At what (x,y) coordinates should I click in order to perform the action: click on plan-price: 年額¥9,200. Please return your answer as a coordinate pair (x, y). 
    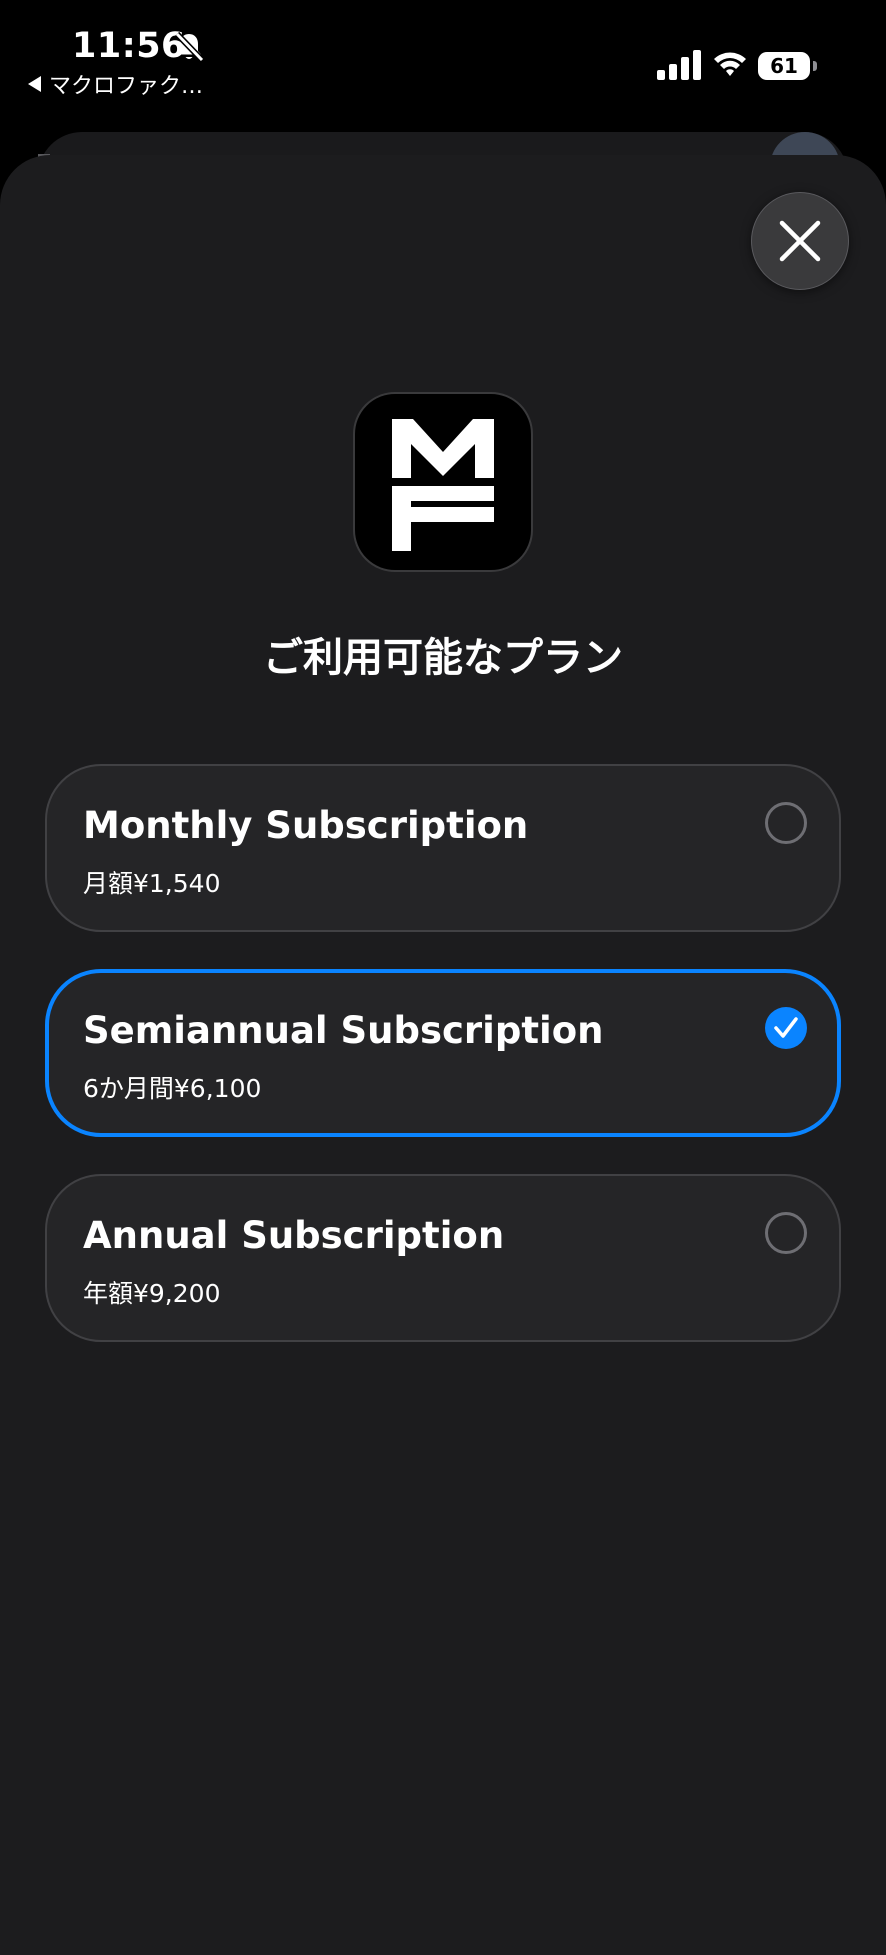
    Looking at the image, I should click on (152, 1293).